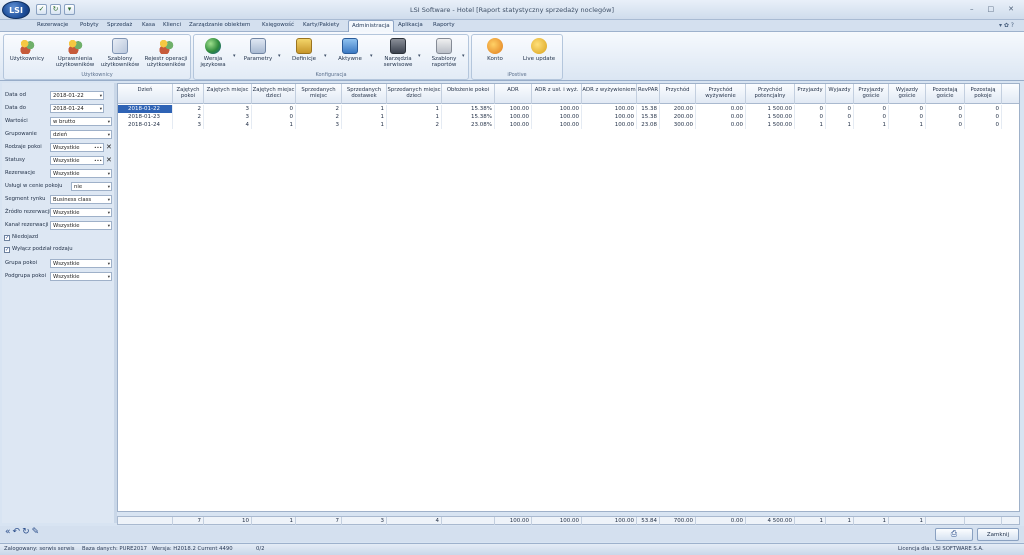 The width and height of the screenshot is (1024, 555). What do you see at coordinates (770, 117) in the screenshot?
I see `table-cell: 1 500.00` at bounding box center [770, 117].